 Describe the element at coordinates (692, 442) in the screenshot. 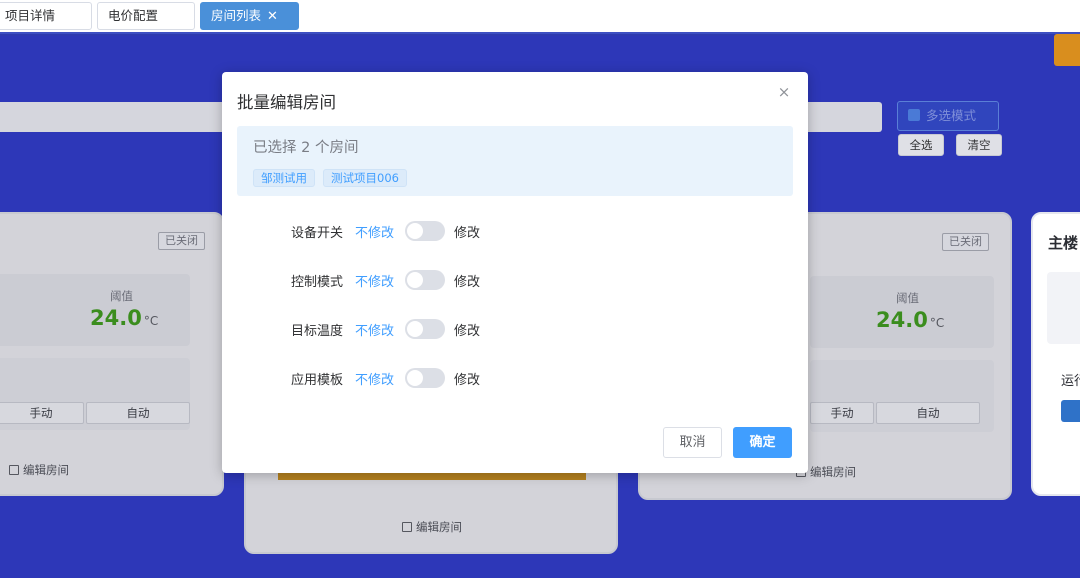

I see `cancel-button: 取消` at that location.